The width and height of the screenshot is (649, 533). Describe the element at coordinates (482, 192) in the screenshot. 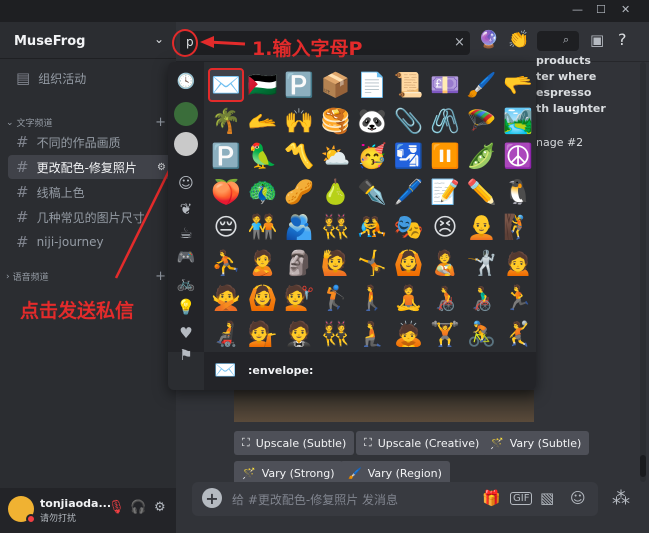

I see `emoji-item: ✏️` at that location.